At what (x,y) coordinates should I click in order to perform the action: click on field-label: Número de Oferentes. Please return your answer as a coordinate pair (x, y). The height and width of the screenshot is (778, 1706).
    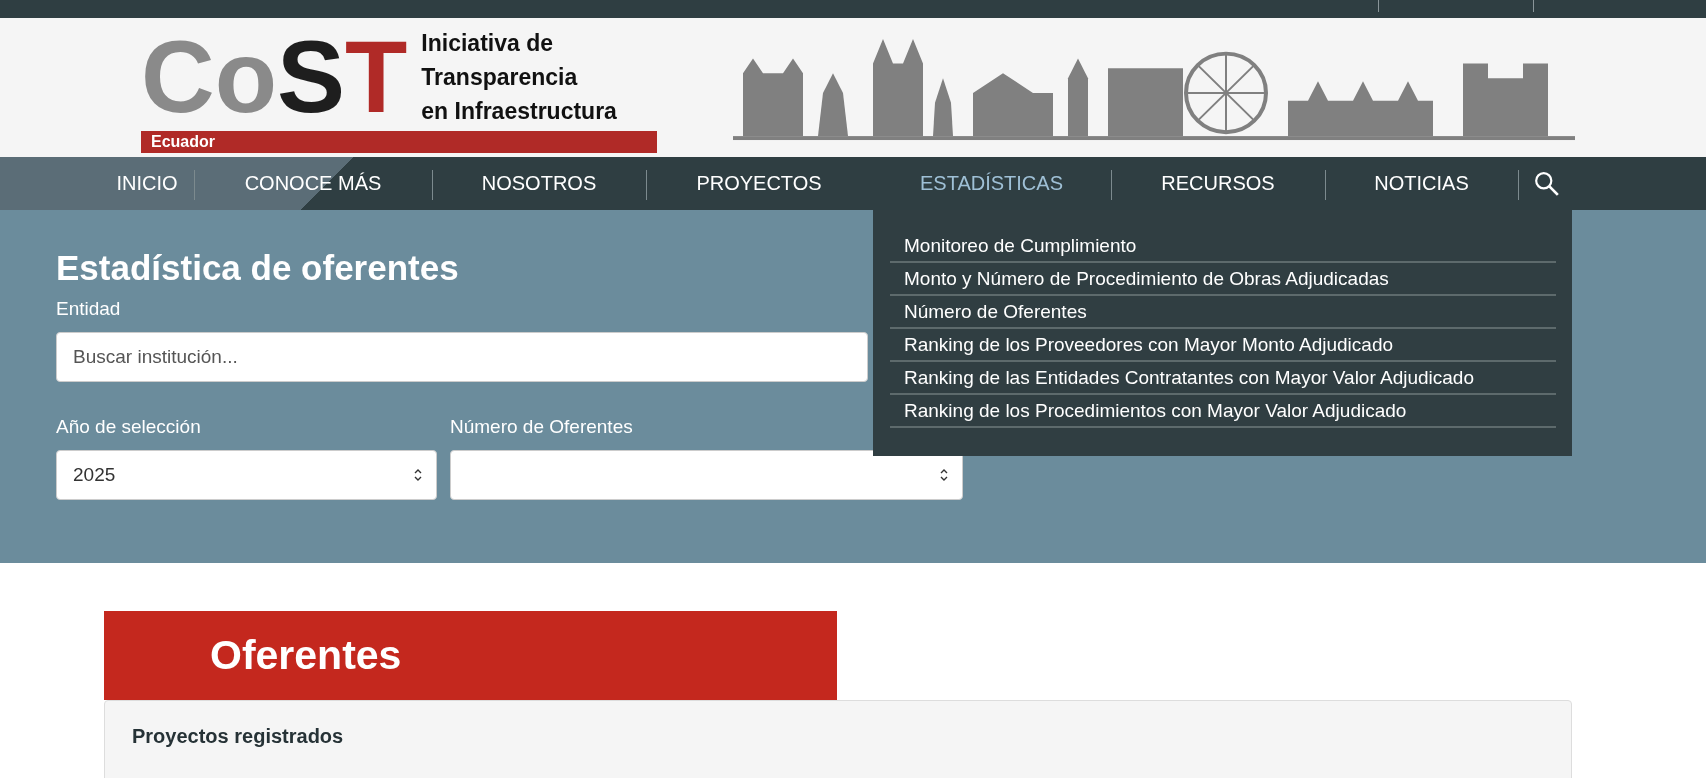
    Looking at the image, I should click on (541, 427).